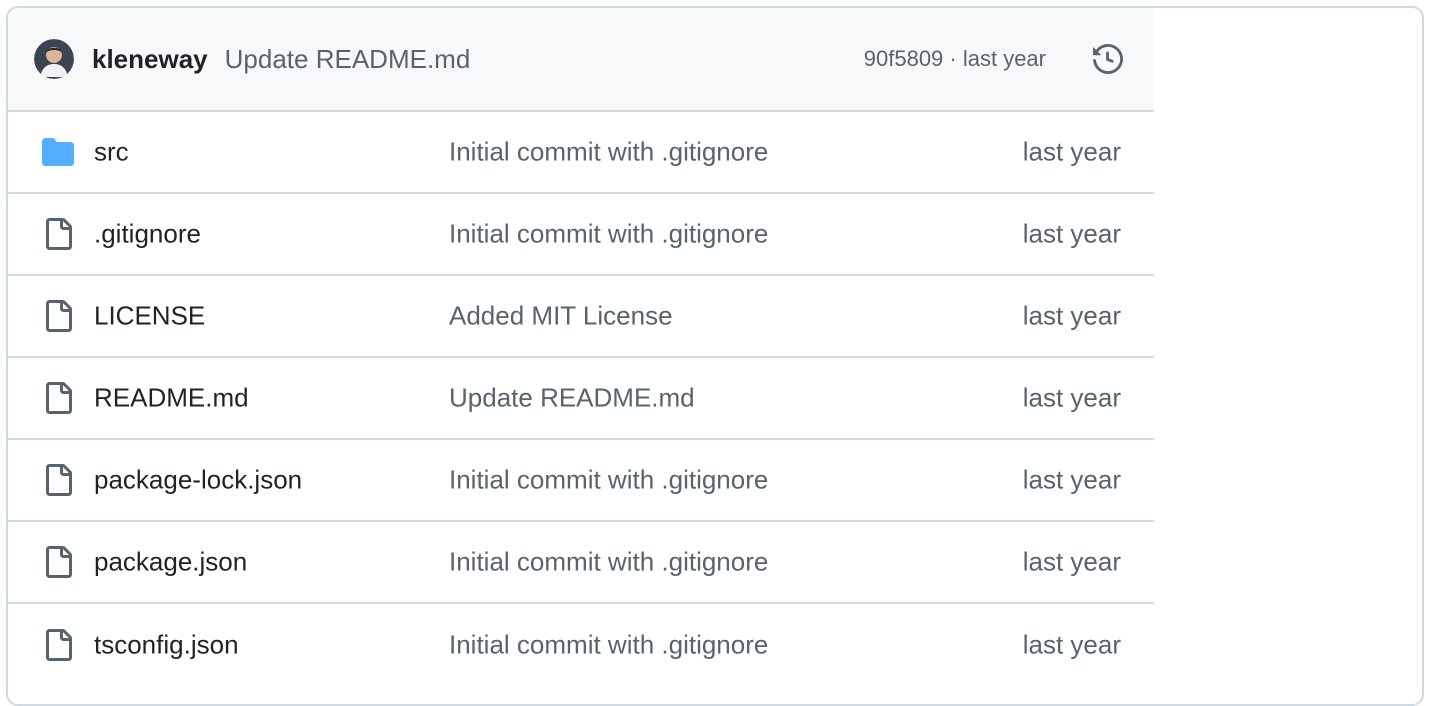 This screenshot has height=706, width=1429. I want to click on file-name-link: src, so click(111, 152).